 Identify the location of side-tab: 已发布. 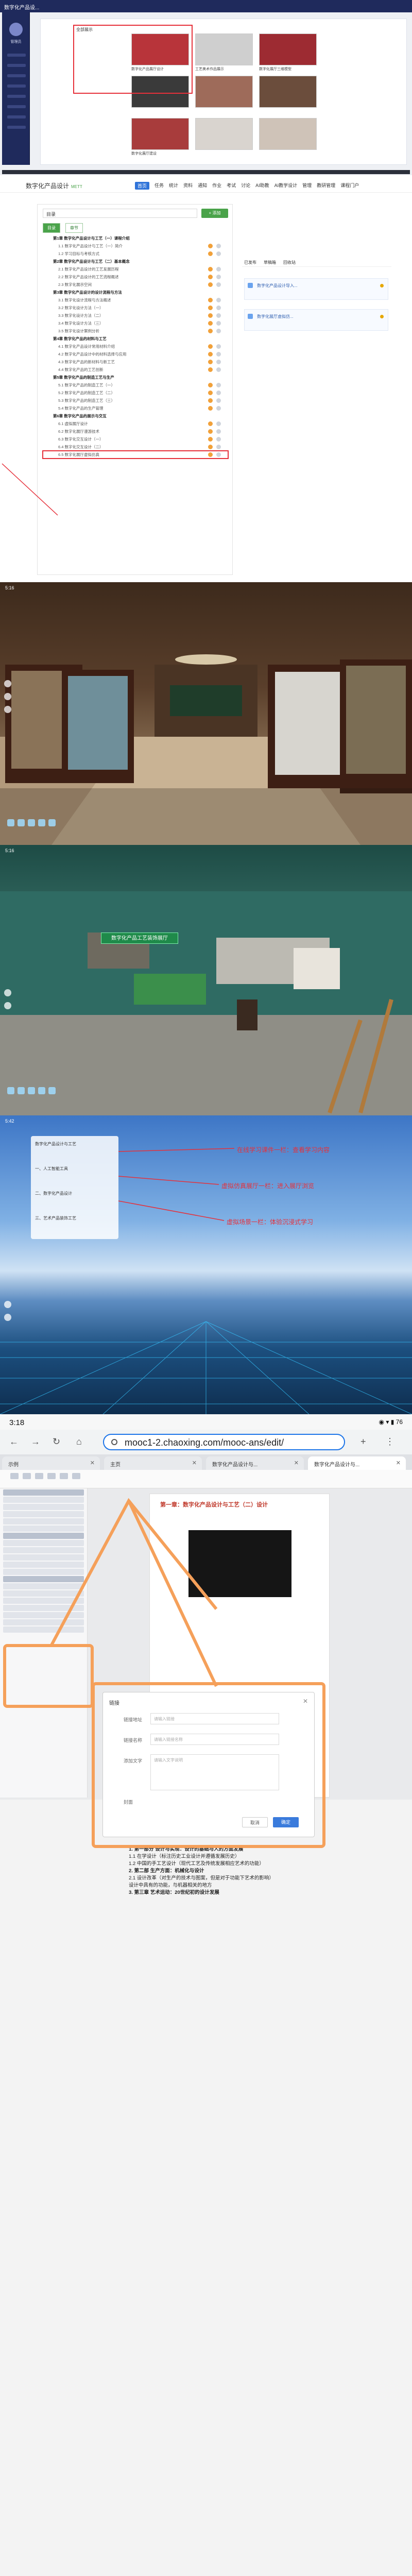
(250, 262).